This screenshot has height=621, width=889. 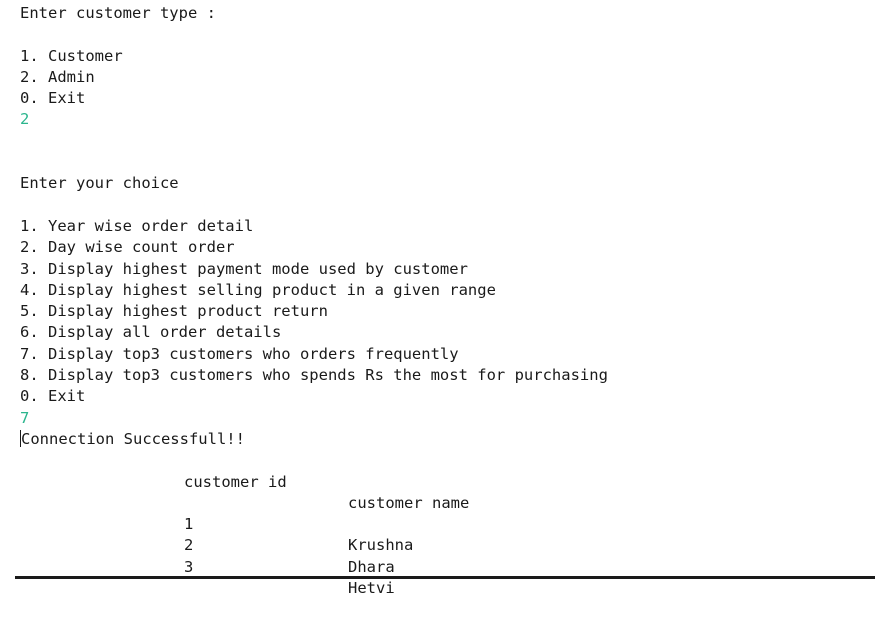 What do you see at coordinates (450, 439) in the screenshot?
I see `status-line: Connection Successfull!!` at bounding box center [450, 439].